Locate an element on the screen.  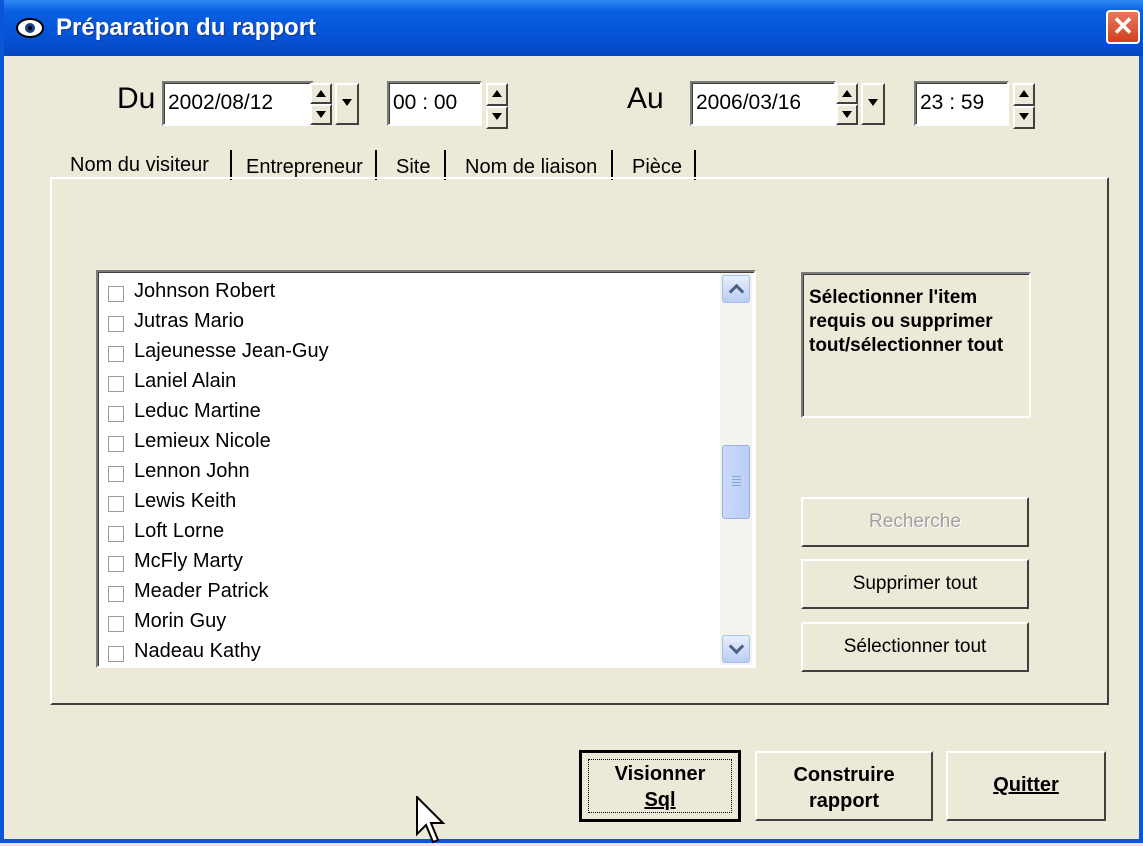
tab-site: Site is located at coordinates (413, 167).